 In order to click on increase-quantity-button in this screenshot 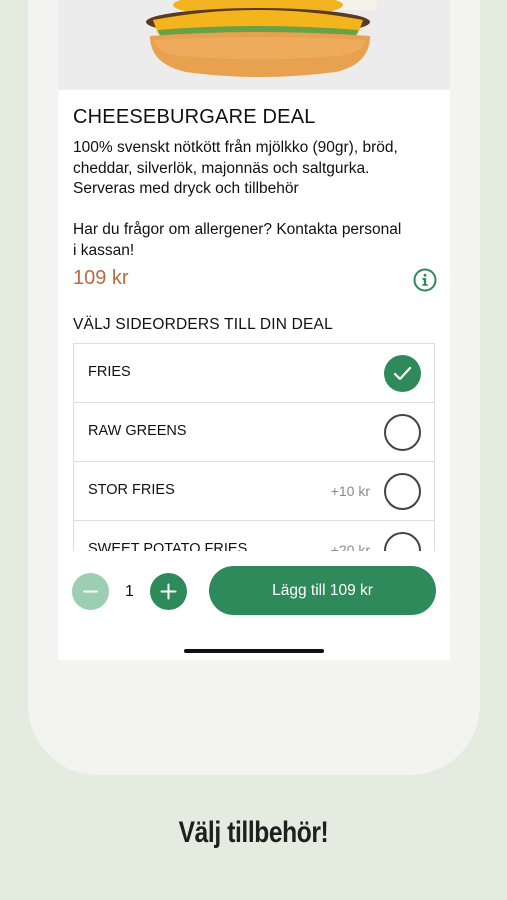, I will do `click(168, 591)`.